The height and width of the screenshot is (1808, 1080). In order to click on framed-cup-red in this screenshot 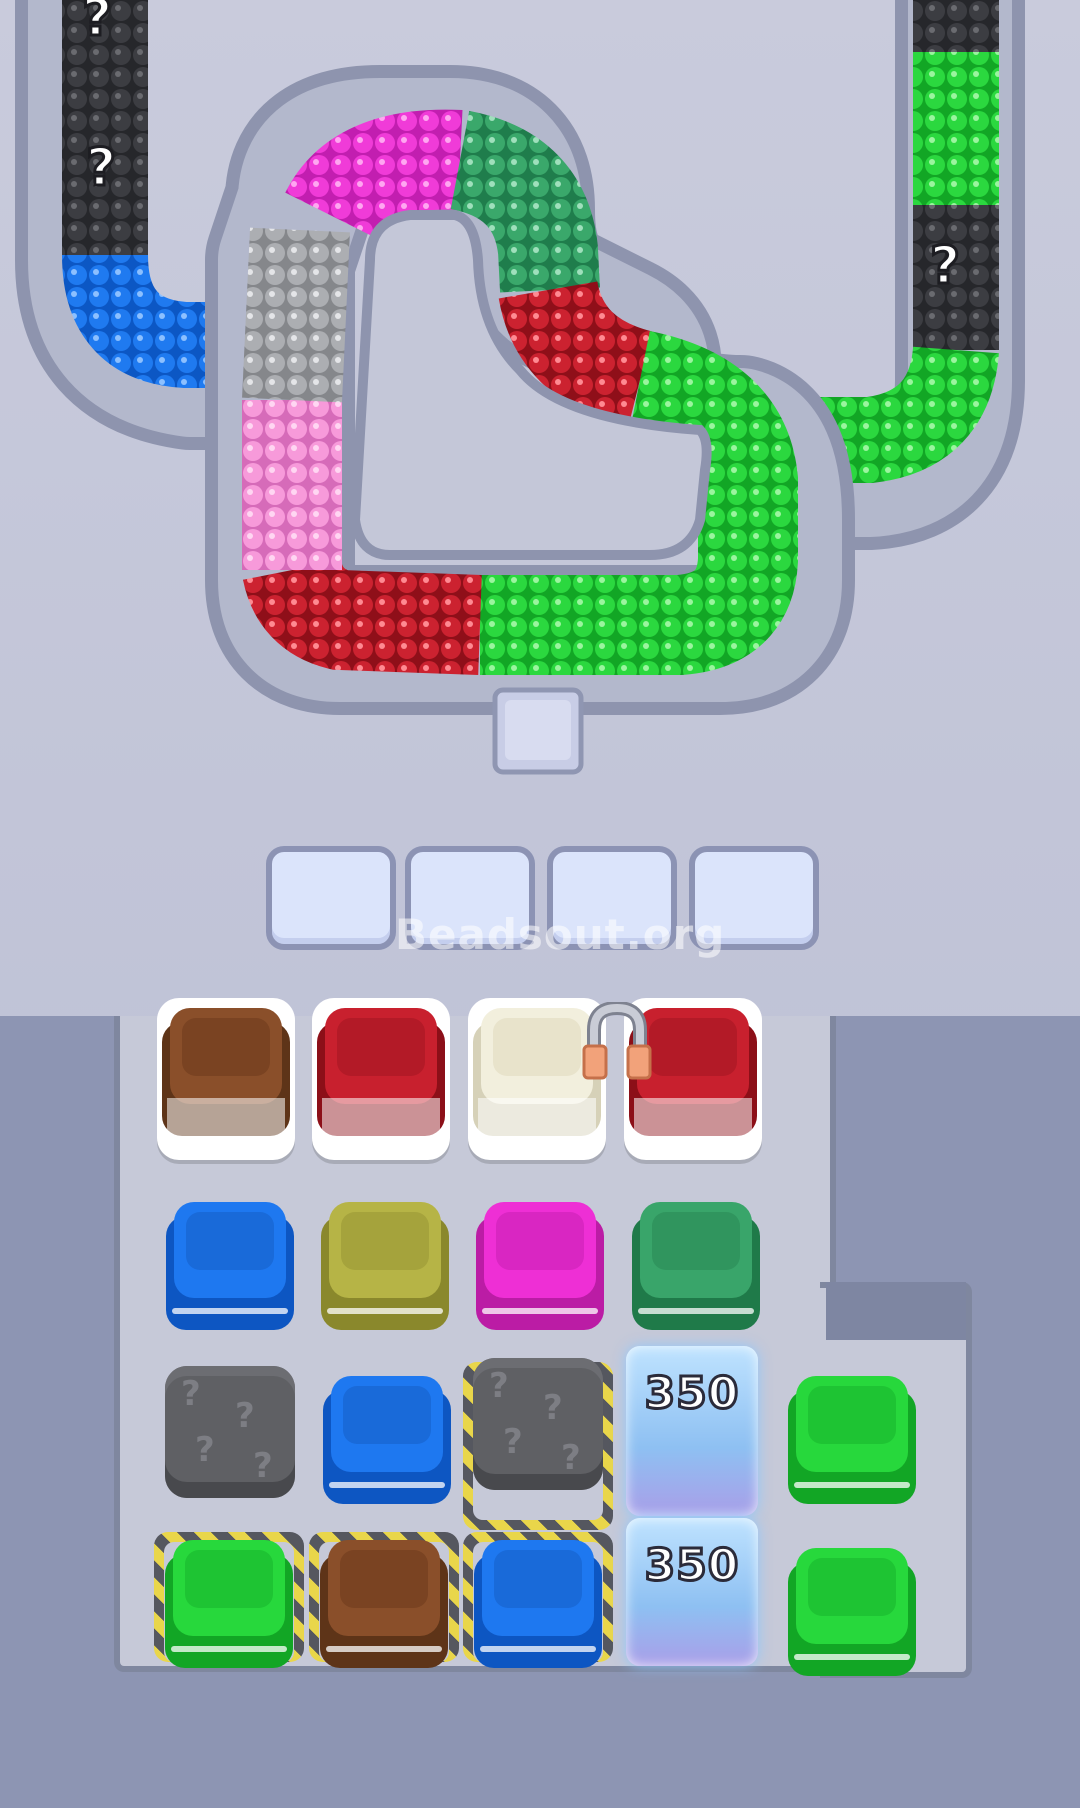, I will do `click(381, 1079)`.